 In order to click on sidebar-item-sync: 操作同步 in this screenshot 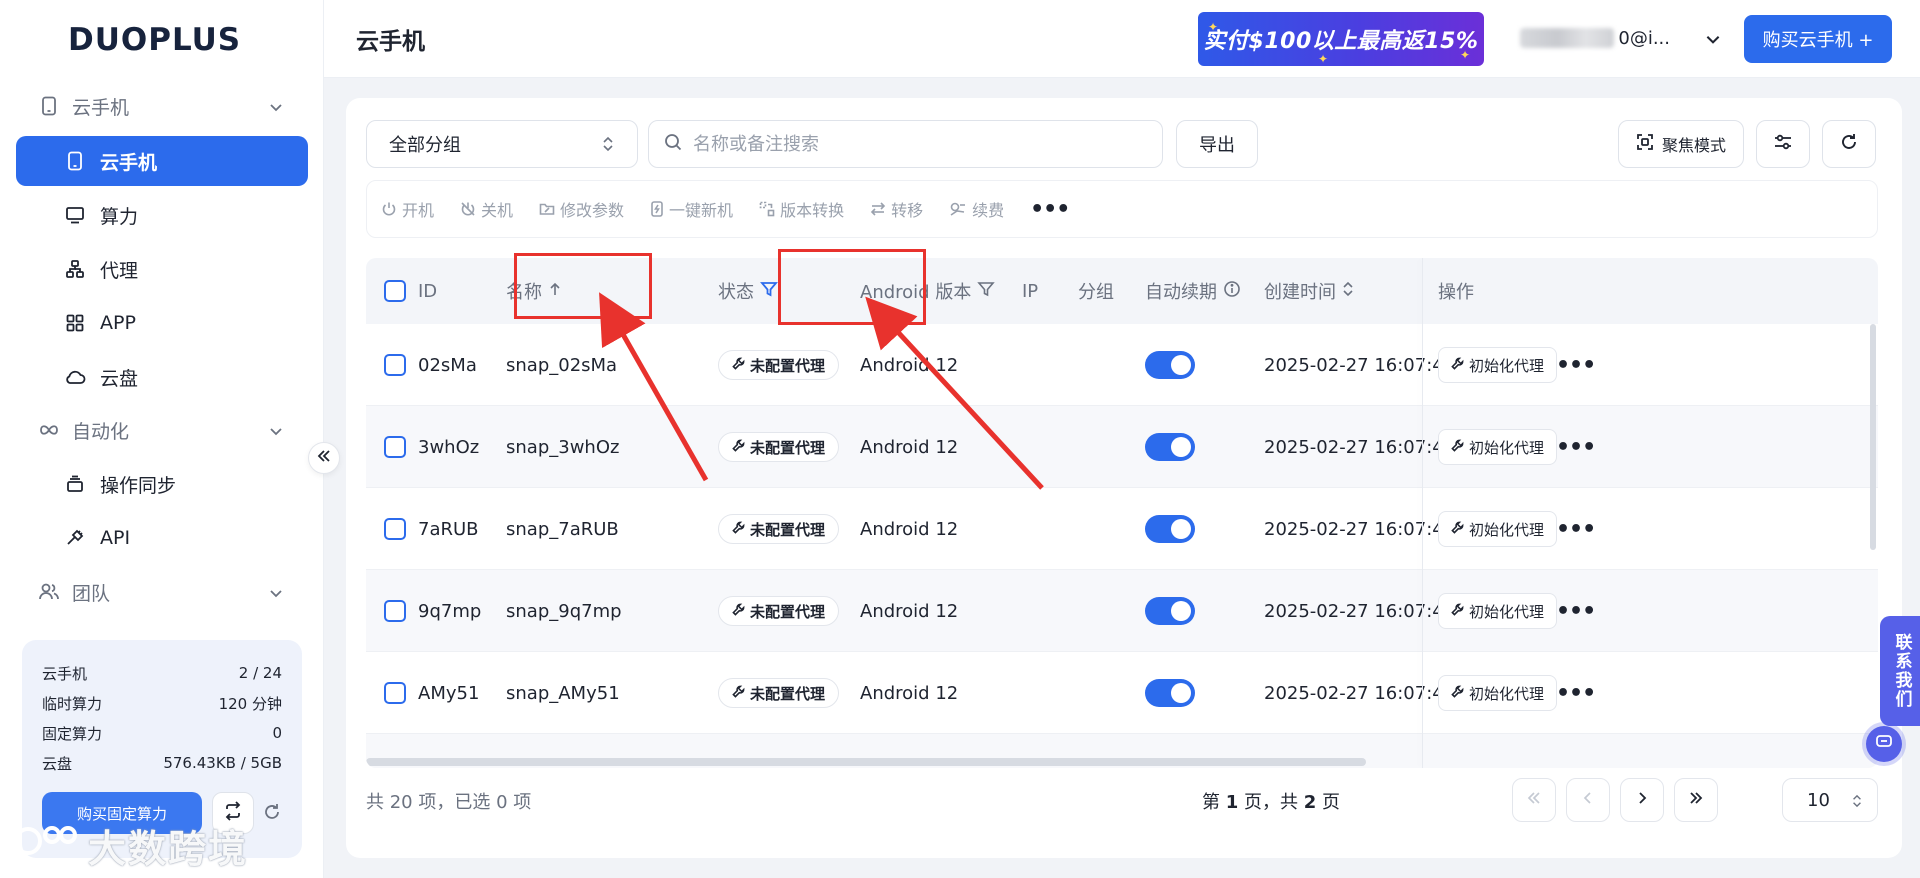, I will do `click(162, 484)`.